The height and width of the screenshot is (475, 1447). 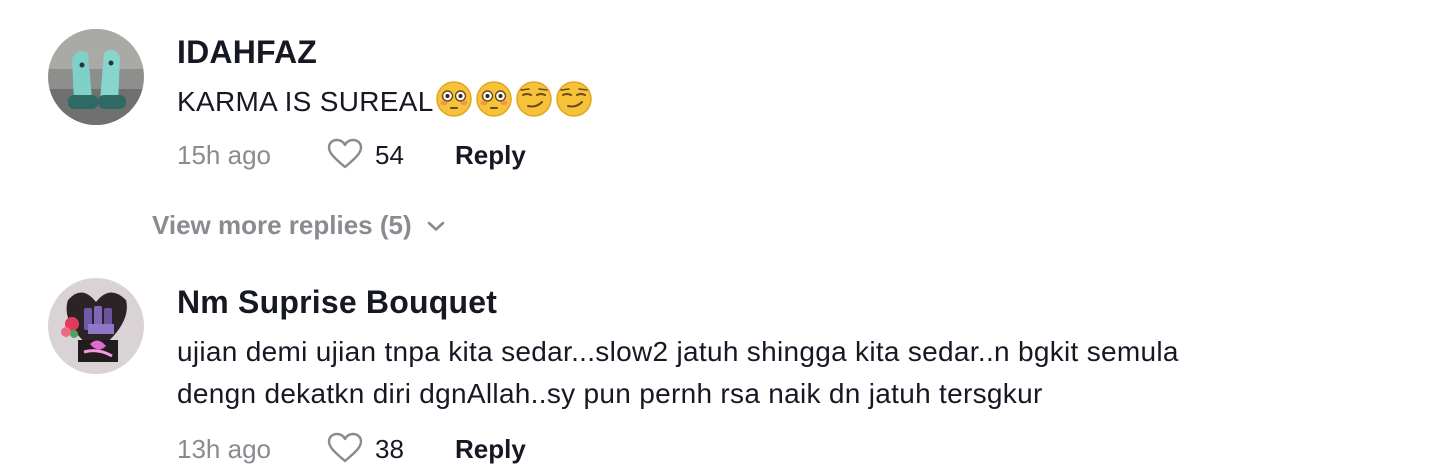 I want to click on like-count: 54, so click(x=389, y=155).